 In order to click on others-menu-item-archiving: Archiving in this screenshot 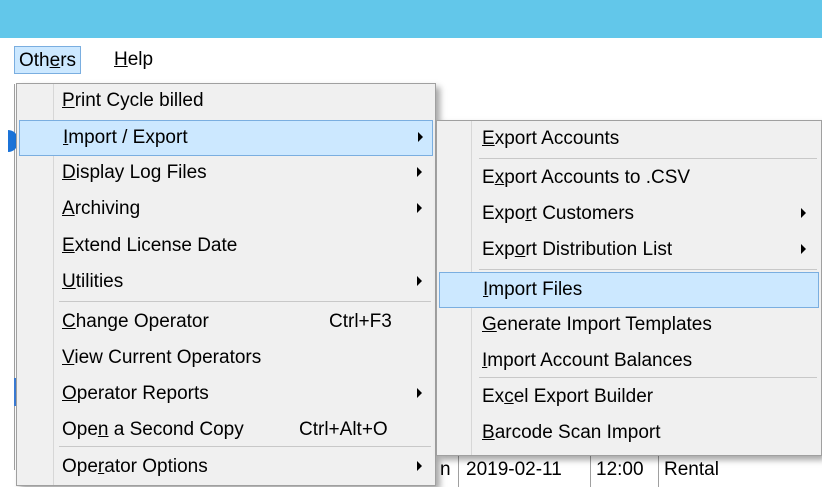, I will do `click(226, 210)`.